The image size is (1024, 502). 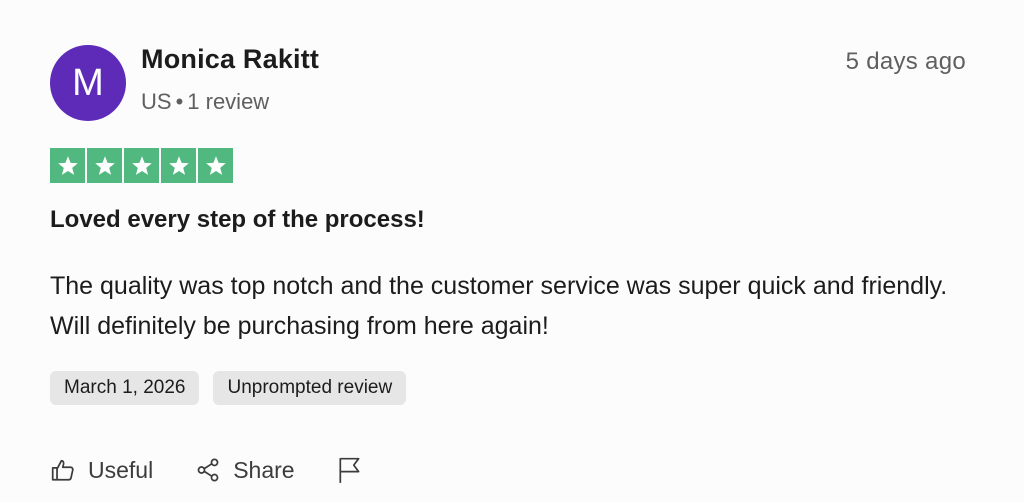 I want to click on review-type-tag: Unprompted review, so click(x=310, y=388).